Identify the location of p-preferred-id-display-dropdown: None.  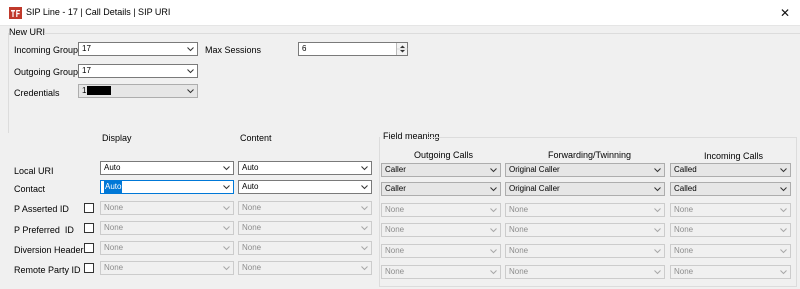
(167, 228).